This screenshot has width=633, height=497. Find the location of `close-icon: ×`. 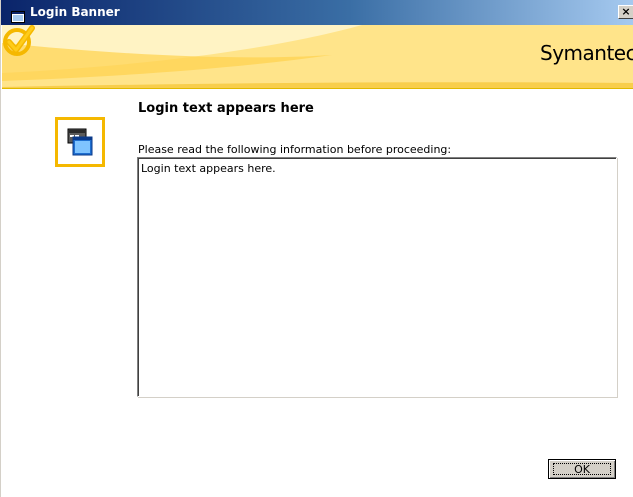

close-icon: × is located at coordinates (626, 11).